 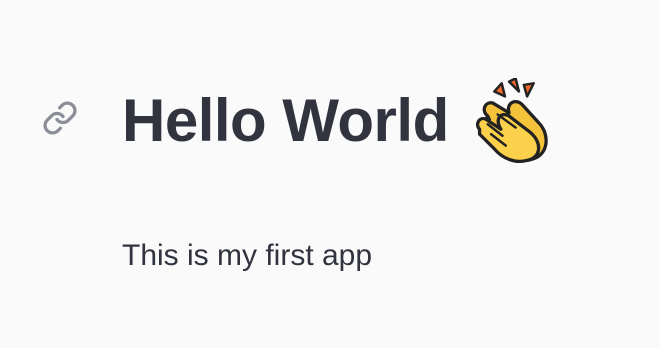 I want to click on header-anchor-link, so click(x=60, y=118).